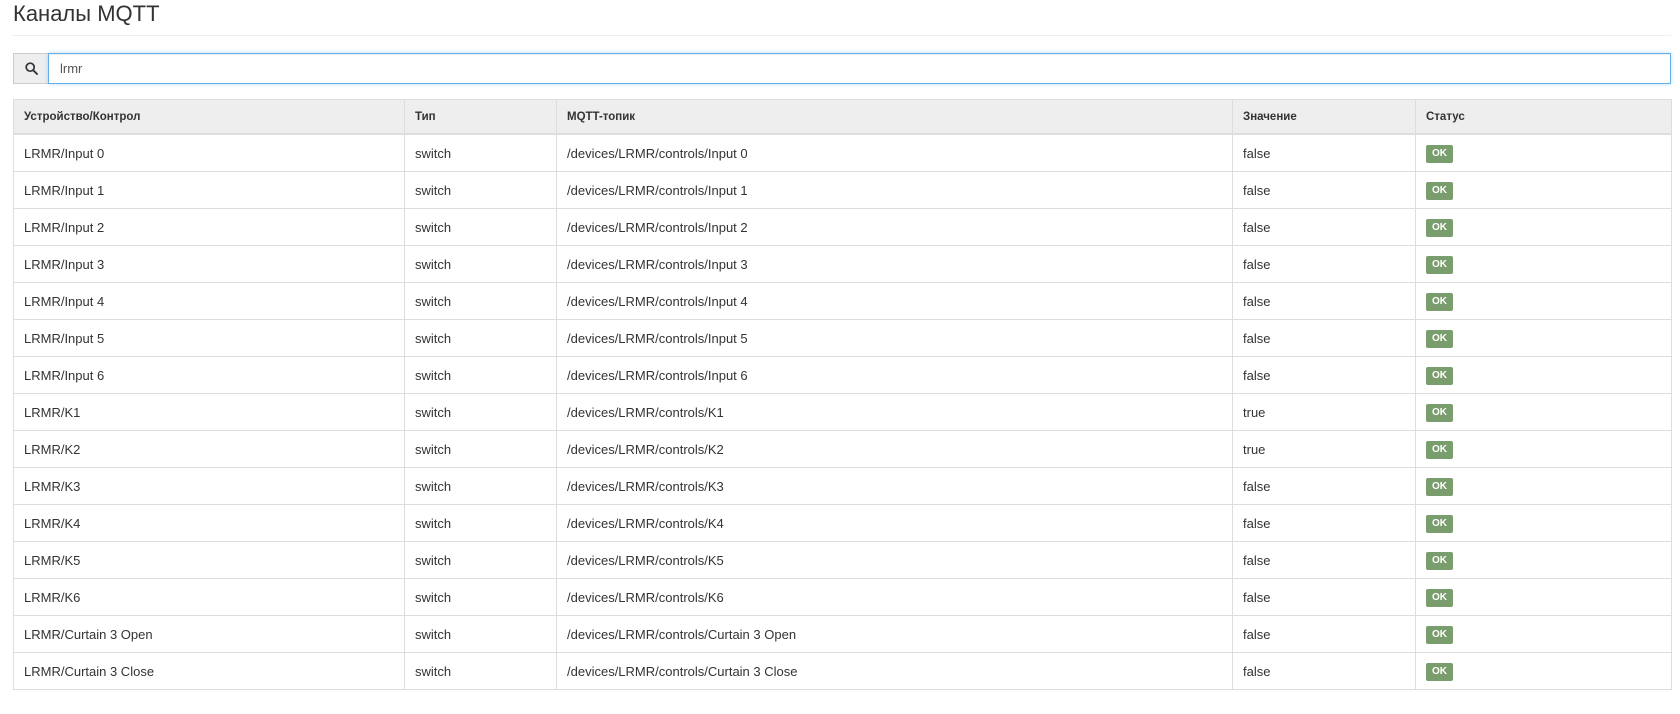 The height and width of the screenshot is (714, 1680). What do you see at coordinates (894, 117) in the screenshot?
I see `column-header-topic: MQTT-топик` at bounding box center [894, 117].